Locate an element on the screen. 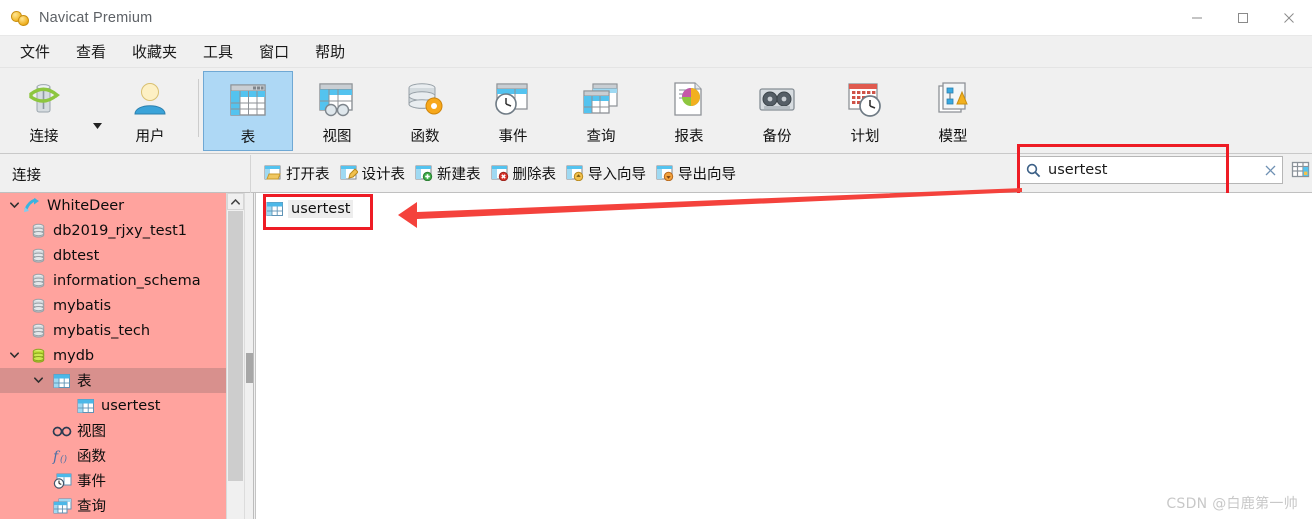 This screenshot has width=1312, height=519. open-table-button: 打开表 is located at coordinates (297, 173).